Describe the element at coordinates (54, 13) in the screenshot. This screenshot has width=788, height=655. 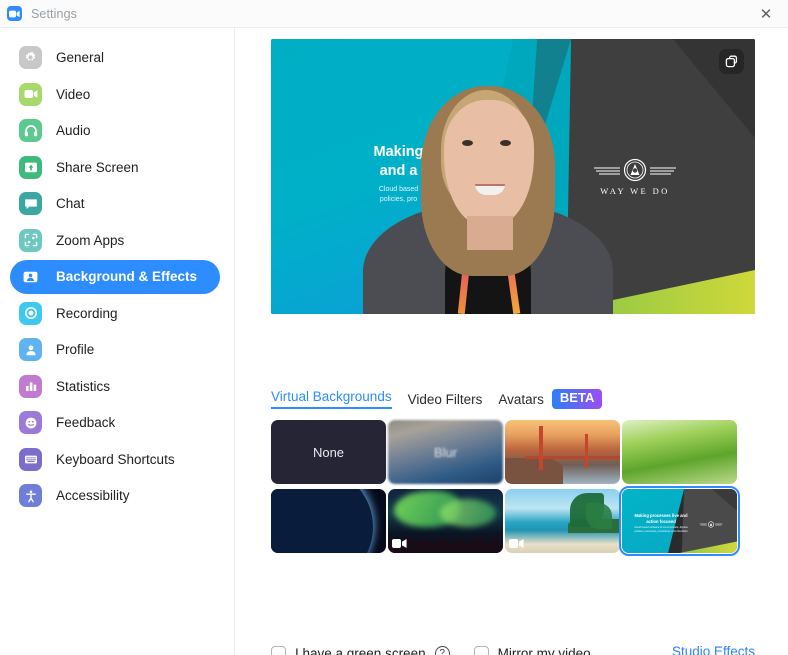
I see `window-title: Settings` at that location.